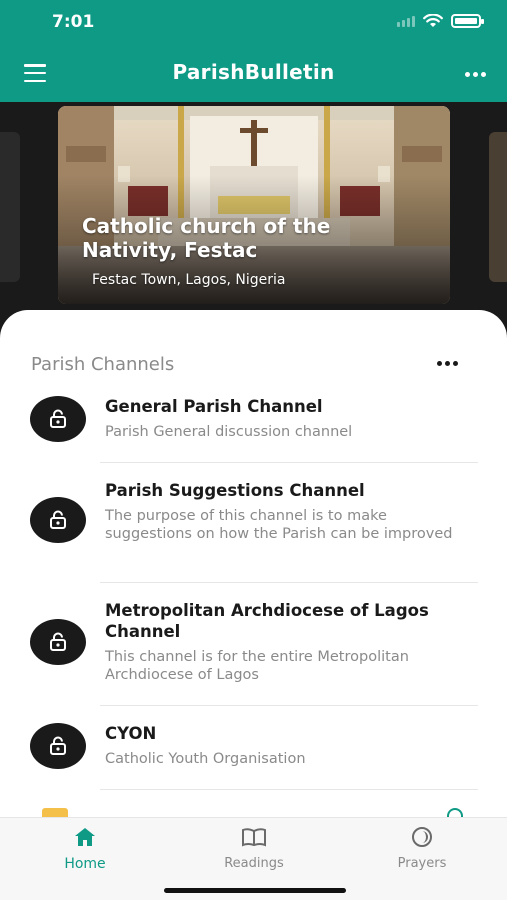  I want to click on channel-name: CYON, so click(131, 733).